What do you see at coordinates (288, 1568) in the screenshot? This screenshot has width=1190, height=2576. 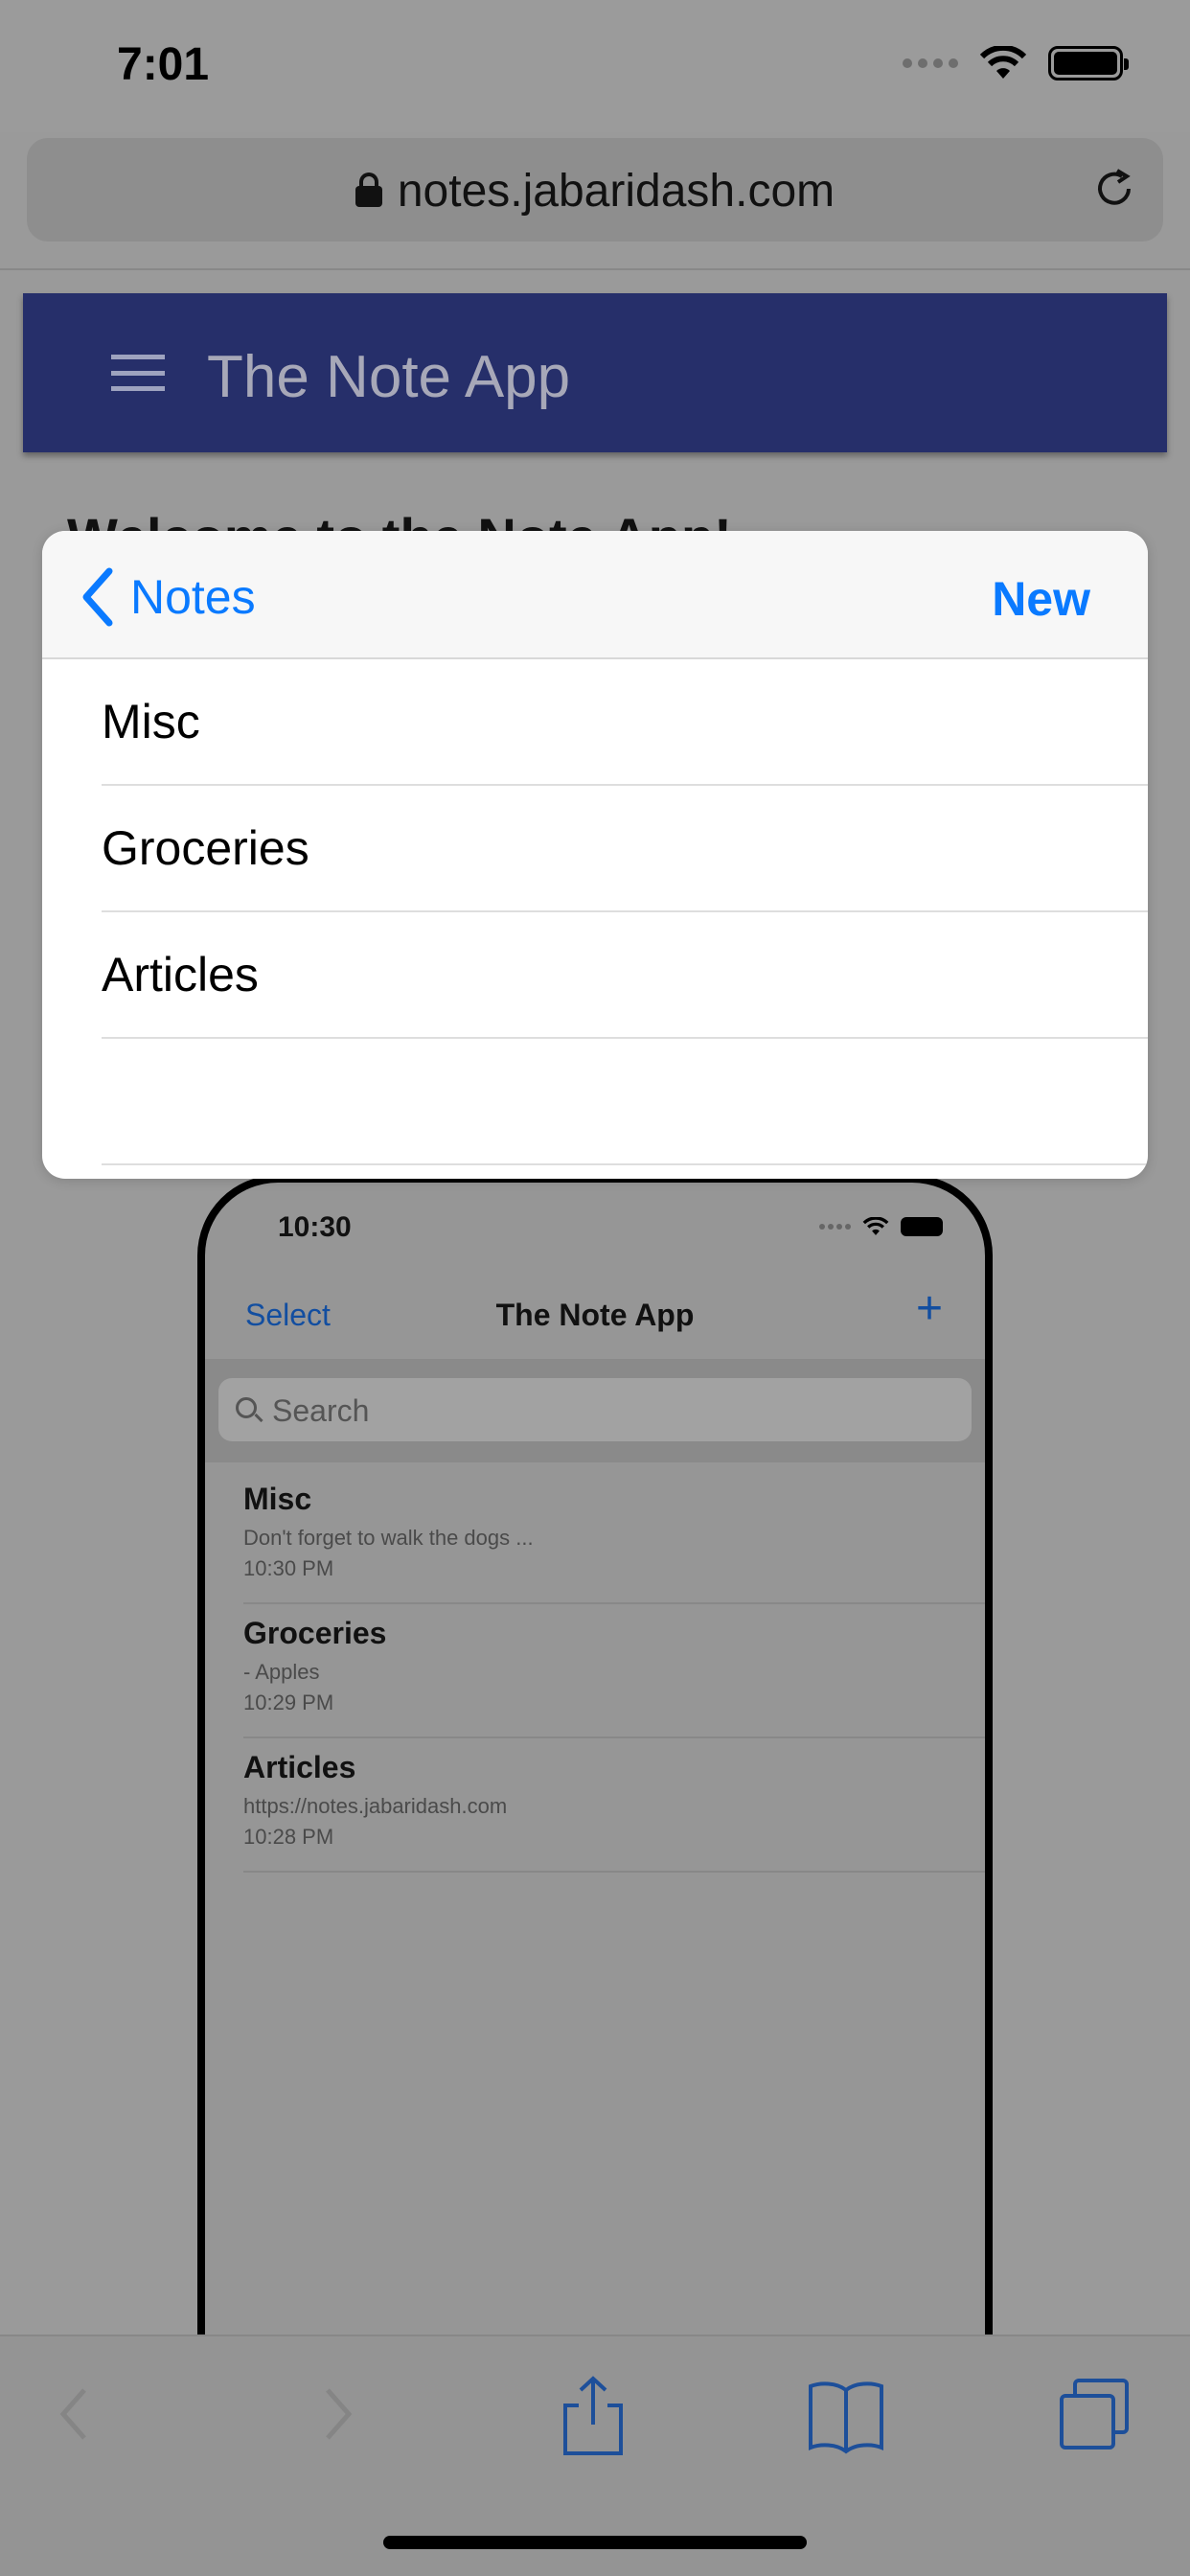 I see `phone-note-time: 10:30 PM` at bounding box center [288, 1568].